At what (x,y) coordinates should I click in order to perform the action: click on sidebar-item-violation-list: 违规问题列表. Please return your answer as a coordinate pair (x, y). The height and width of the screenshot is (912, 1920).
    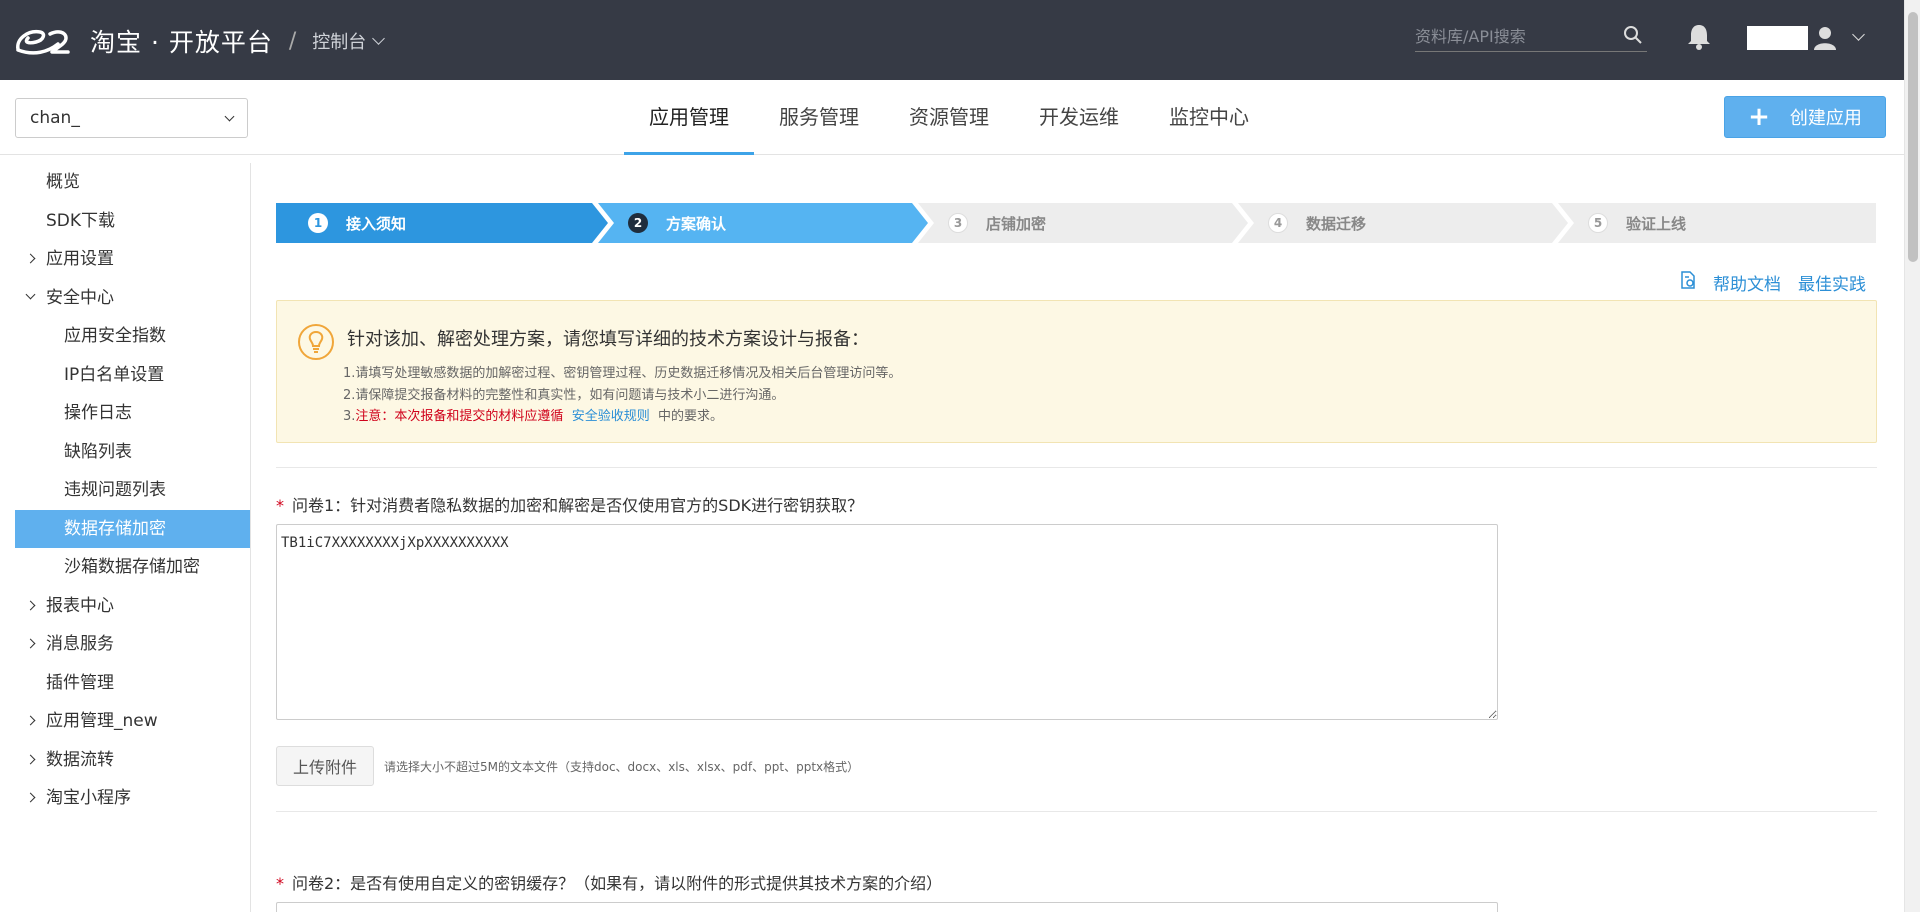
    Looking at the image, I should click on (125, 490).